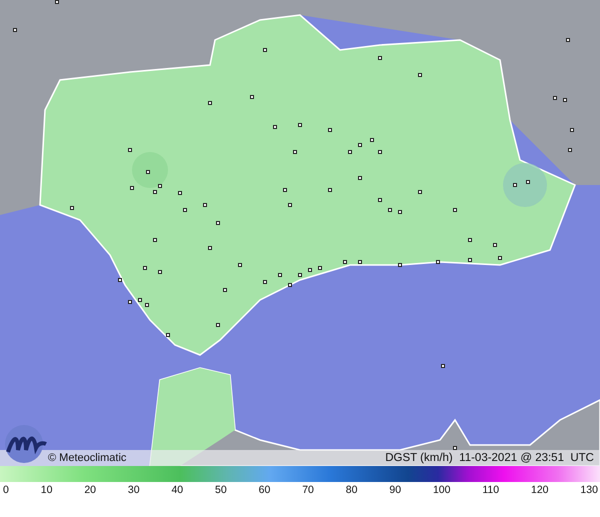 This screenshot has height=517, width=600. I want to click on scale-tick-label: 70, so click(308, 490).